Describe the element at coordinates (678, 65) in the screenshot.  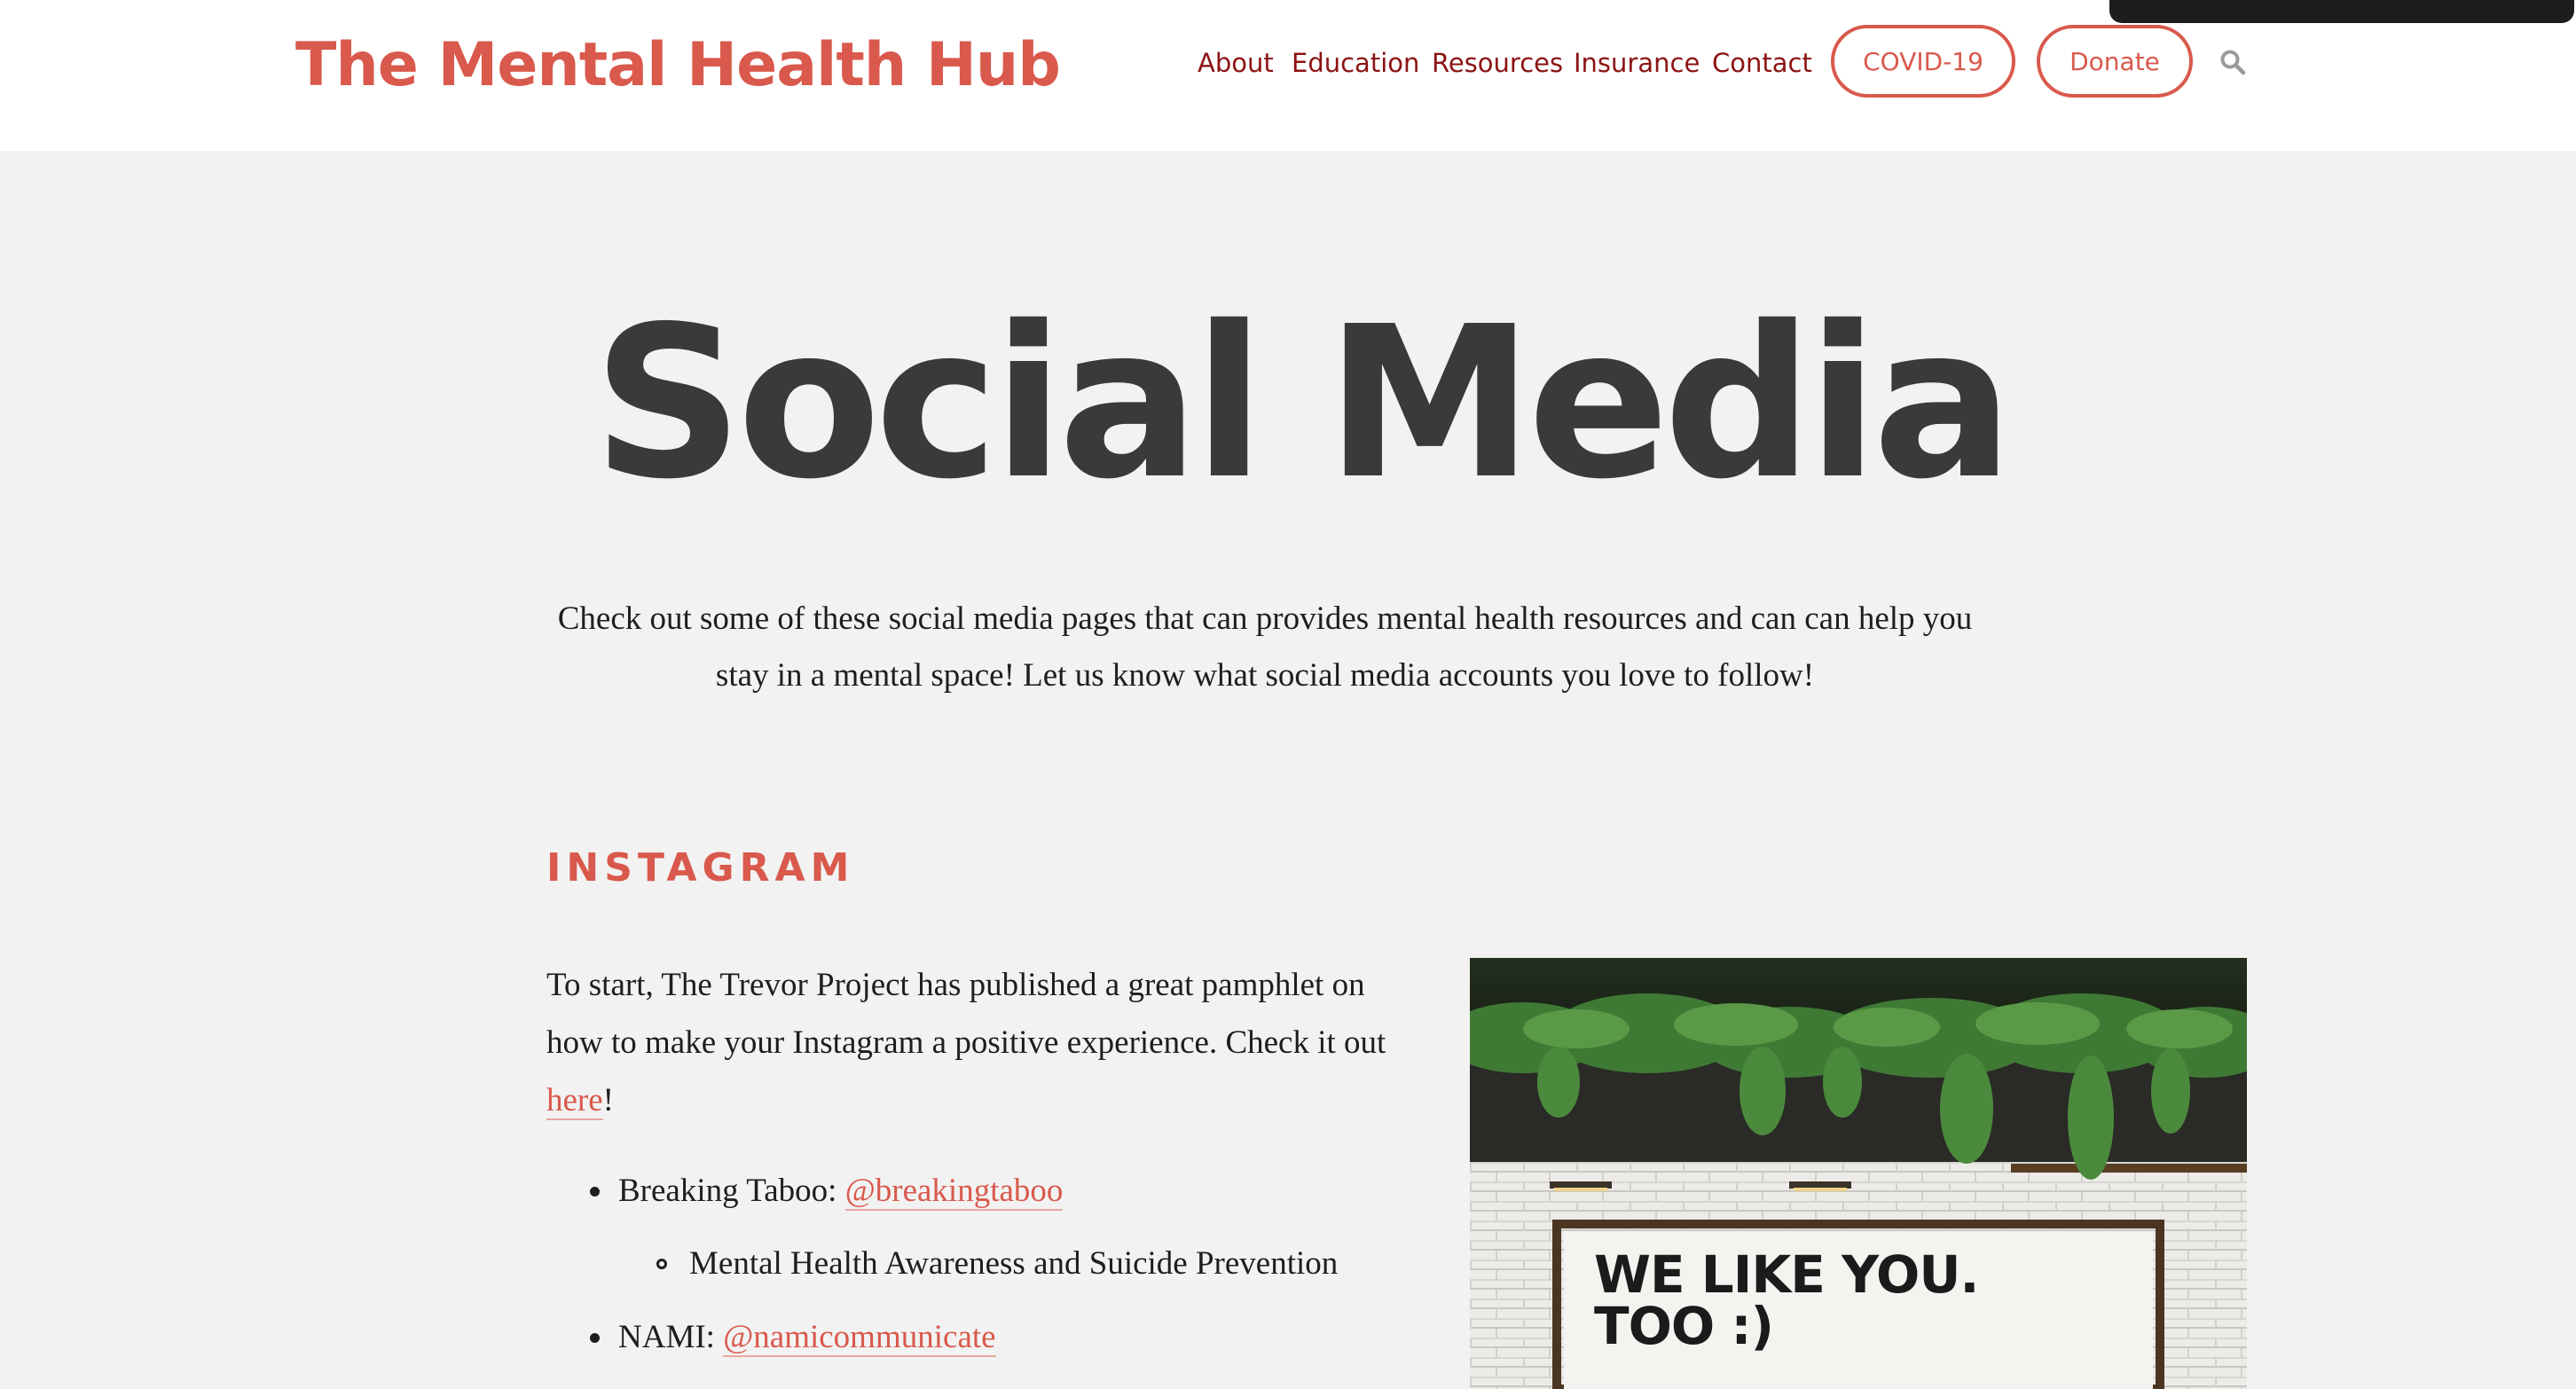
I see `site-title-link: The Mental Health Hub` at that location.